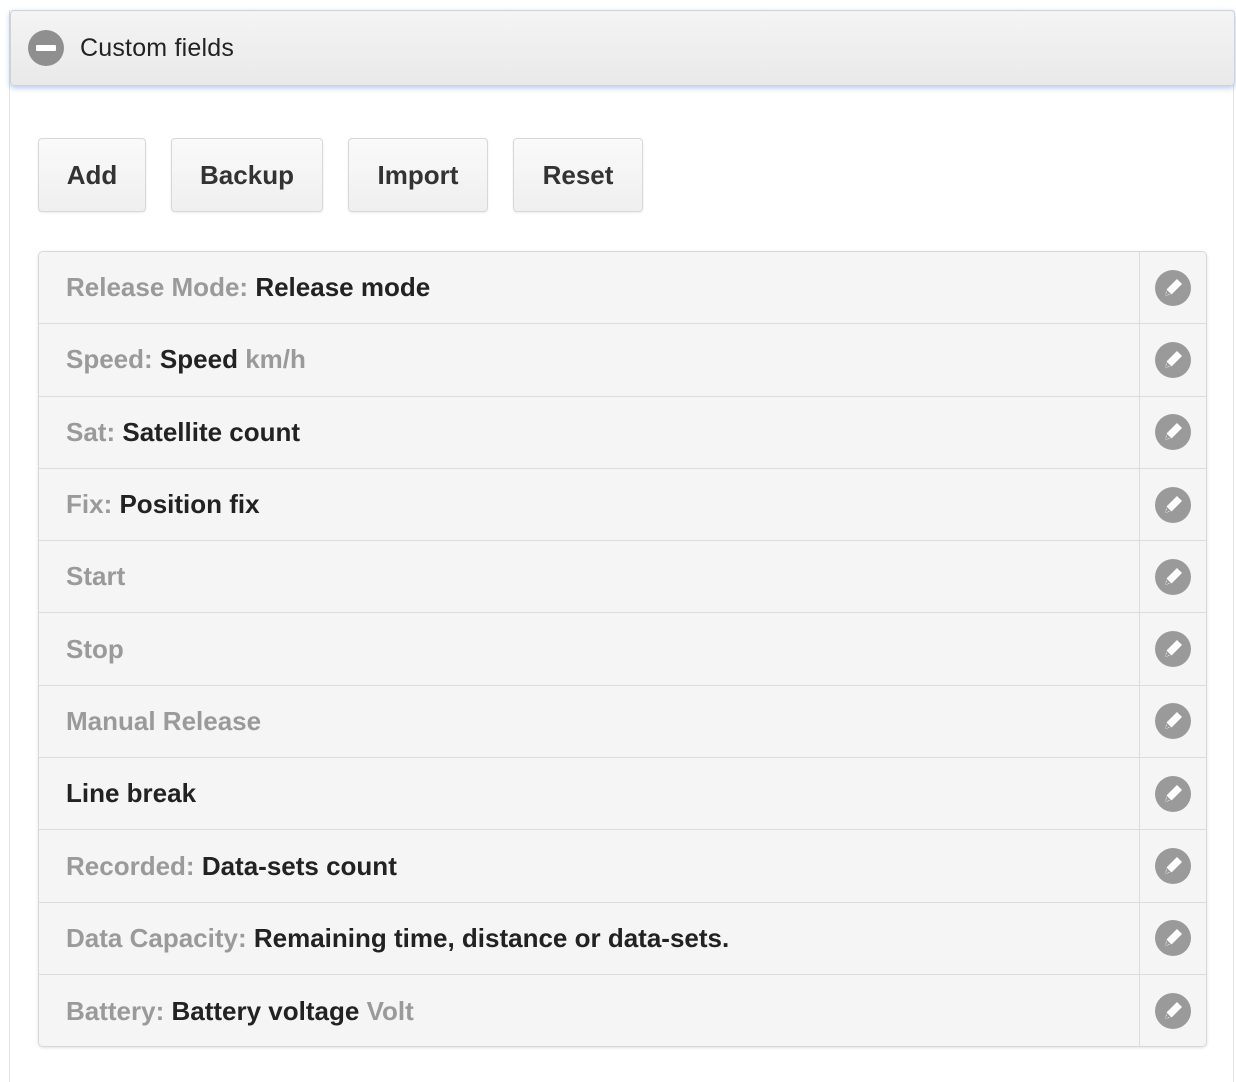 The width and height of the screenshot is (1236, 1082). What do you see at coordinates (589, 1010) in the screenshot?
I see `field-text: Battery: Battery voltage Volt` at bounding box center [589, 1010].